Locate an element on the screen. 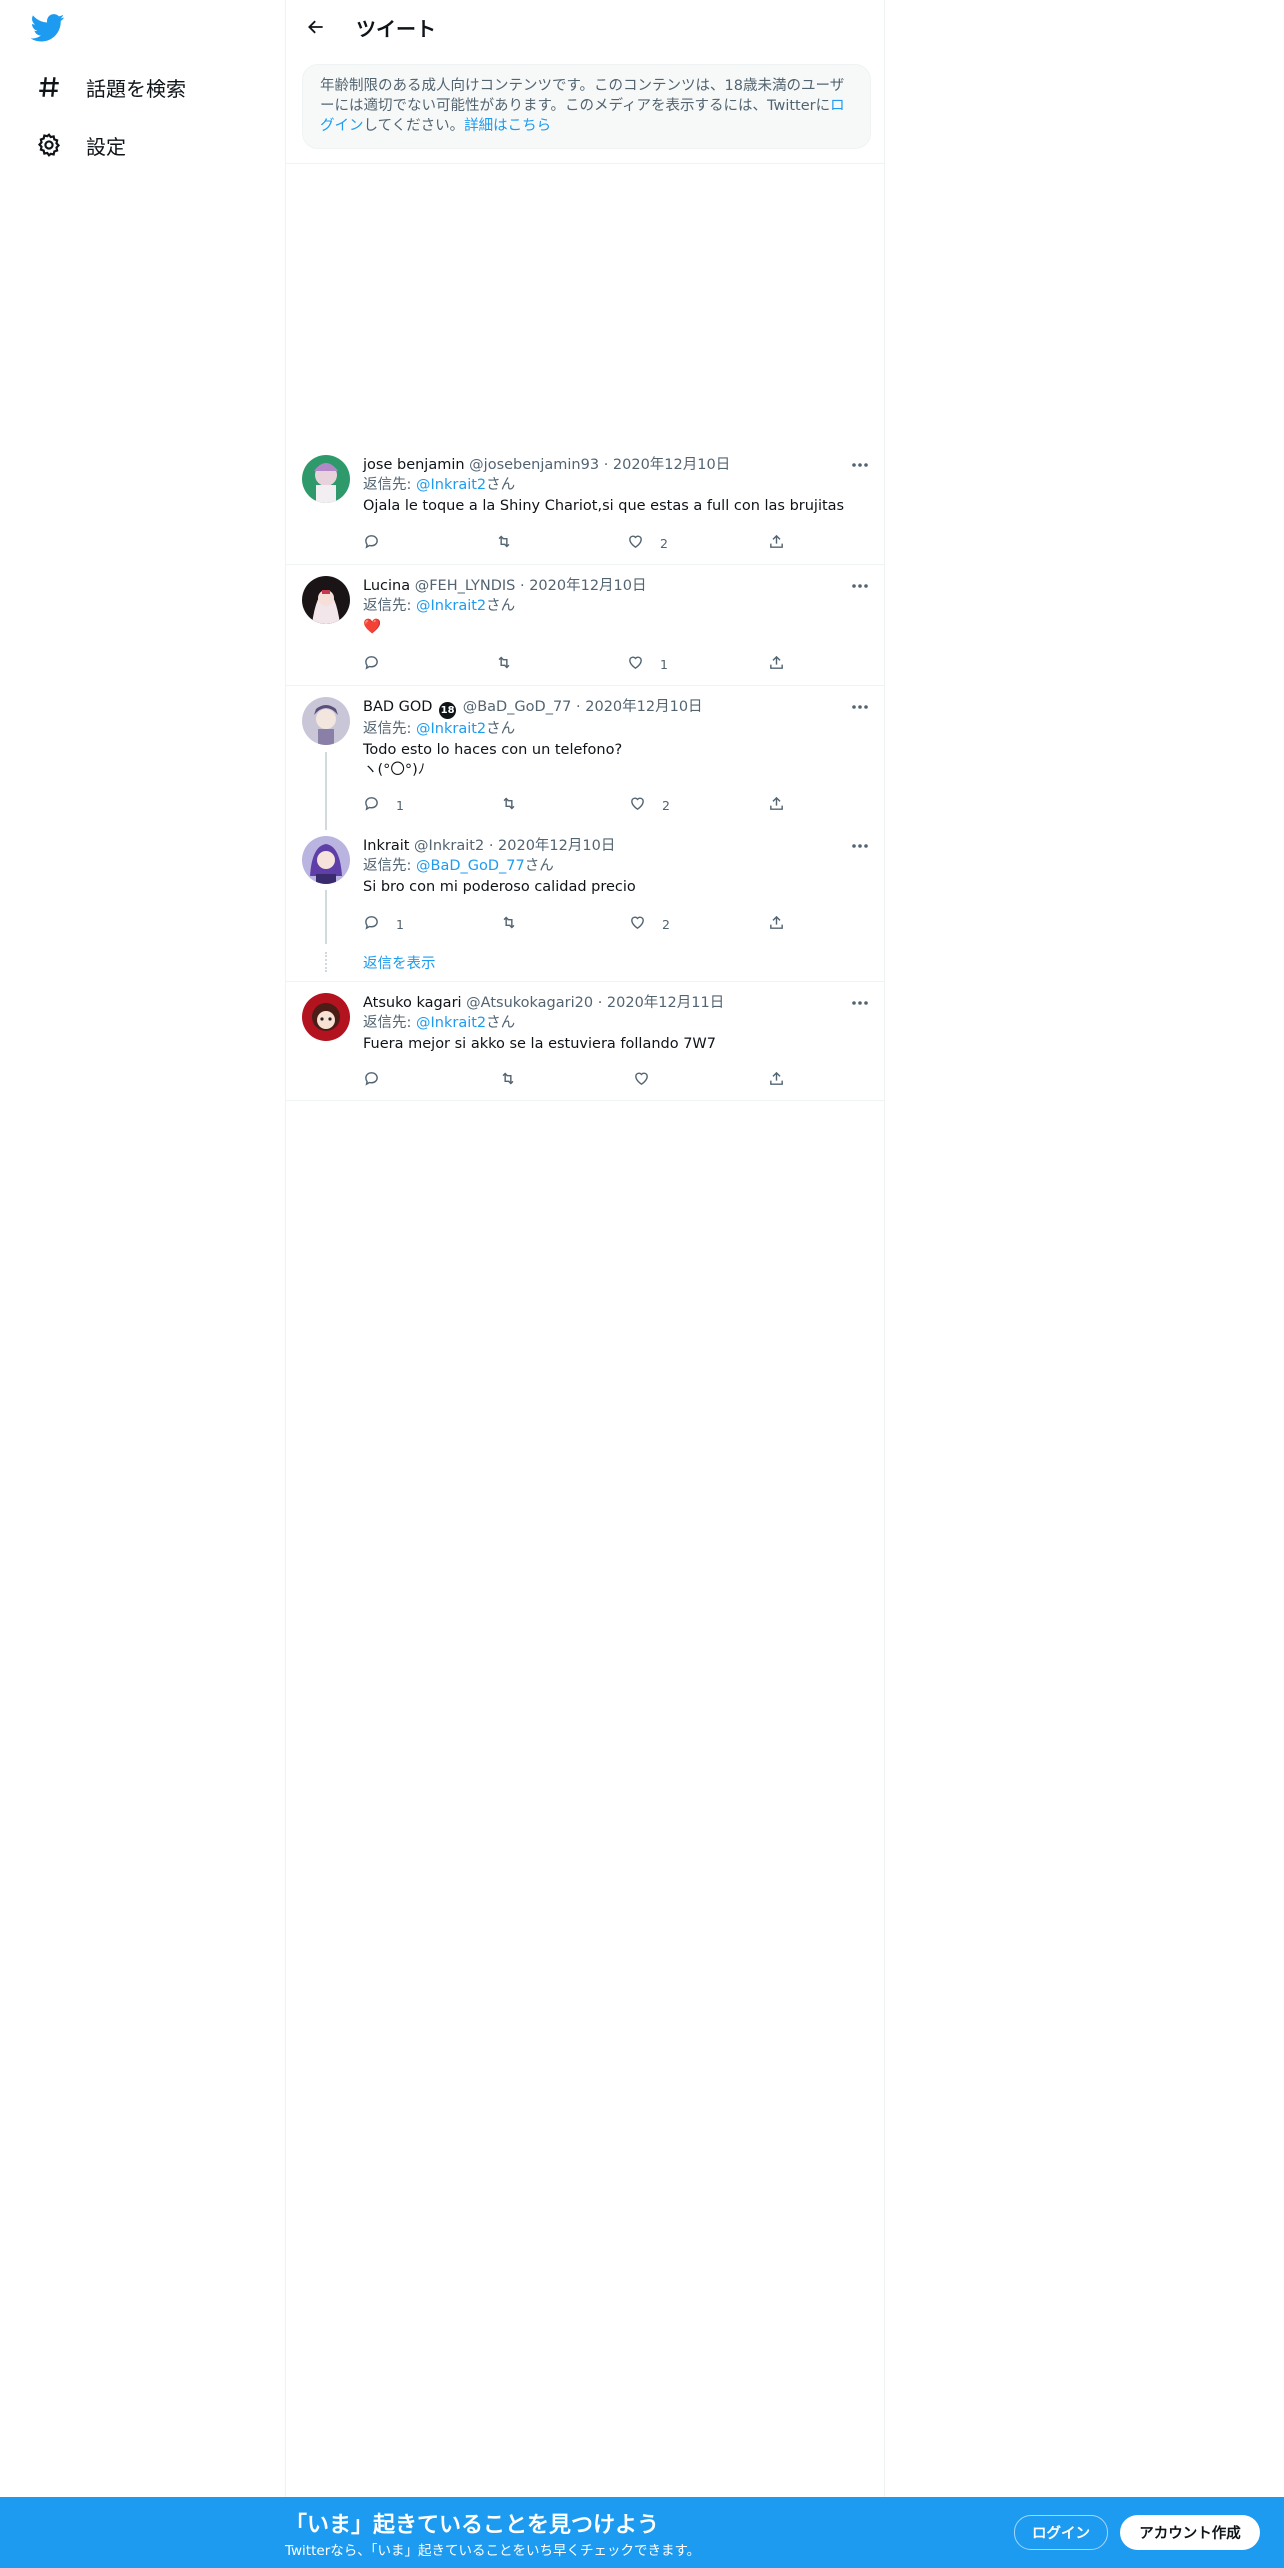 Image resolution: width=1284 pixels, height=2568 pixels. display-name: Lucina is located at coordinates (386, 586).